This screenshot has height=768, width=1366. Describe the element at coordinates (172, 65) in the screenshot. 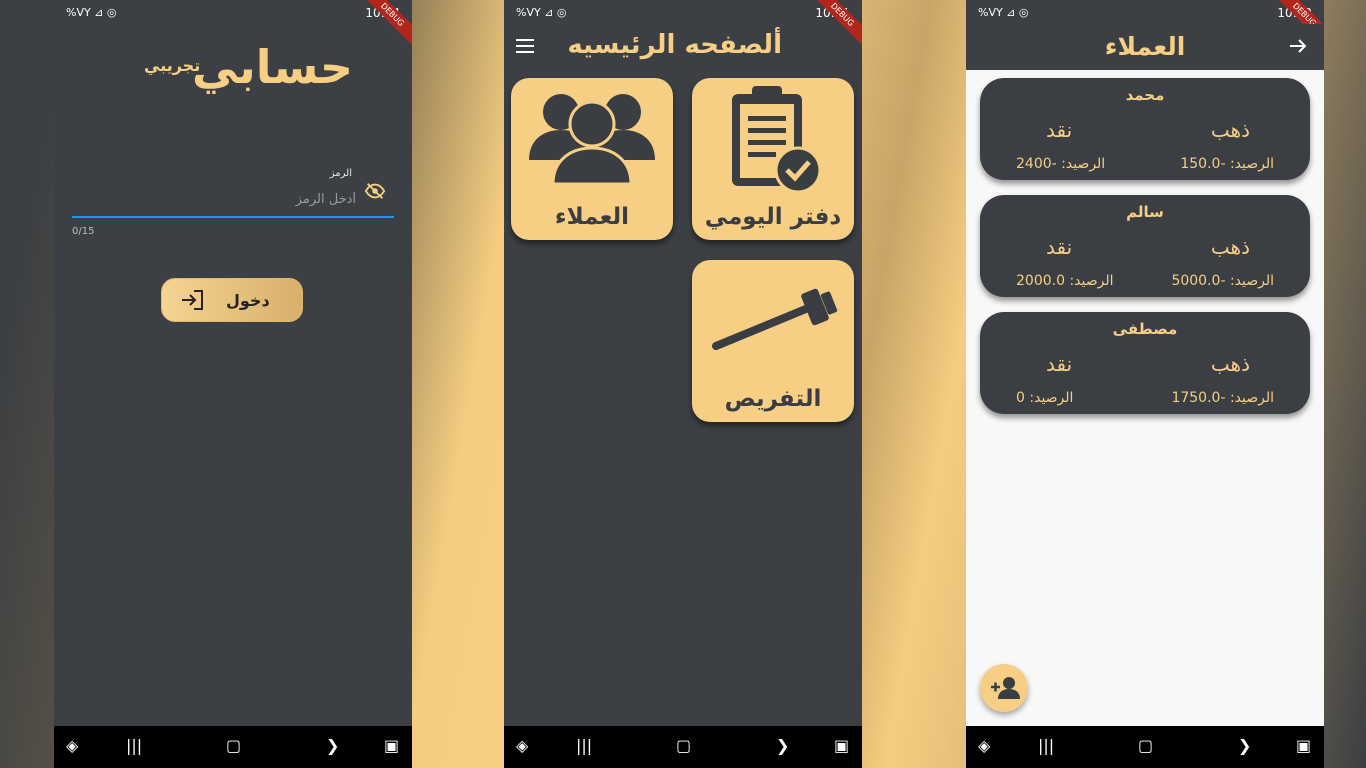

I see `app-logo-sub: تجريبي` at that location.